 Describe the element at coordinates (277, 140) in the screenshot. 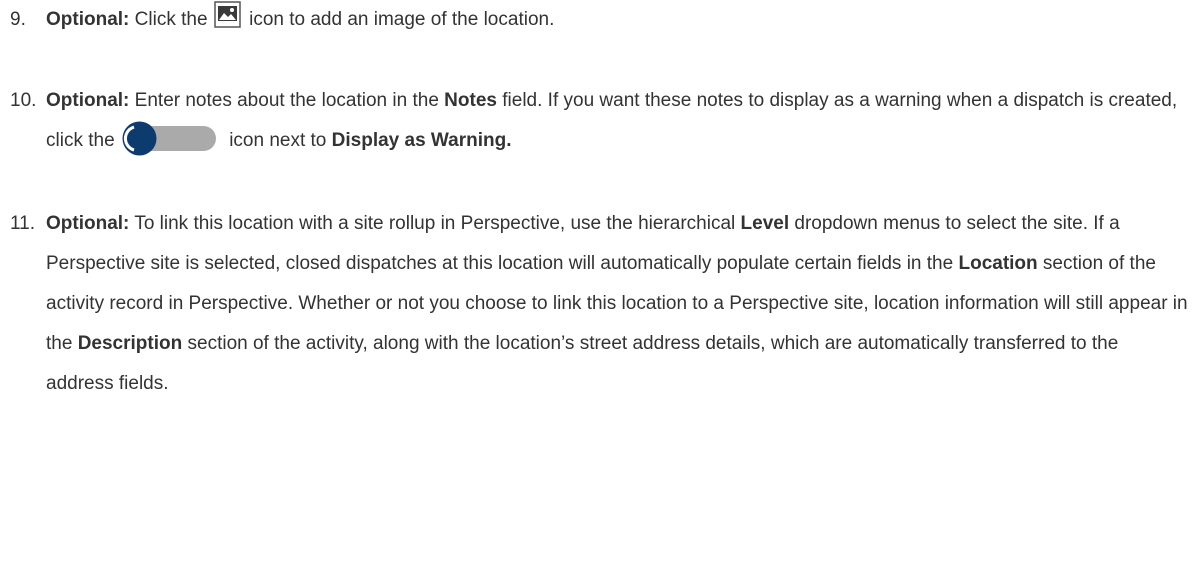

I see `step-text: icon next to` at that location.